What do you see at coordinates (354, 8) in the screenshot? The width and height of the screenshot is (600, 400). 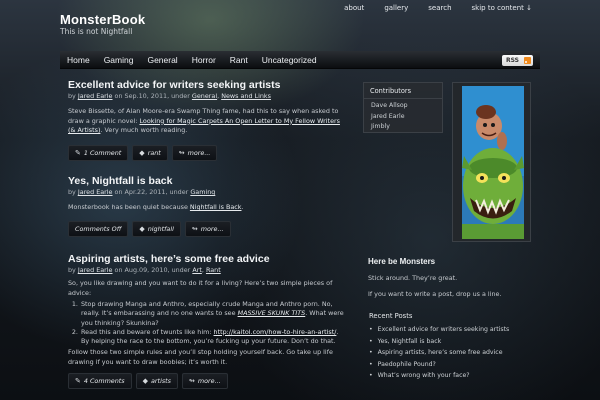 I see `top-link-about: about` at bounding box center [354, 8].